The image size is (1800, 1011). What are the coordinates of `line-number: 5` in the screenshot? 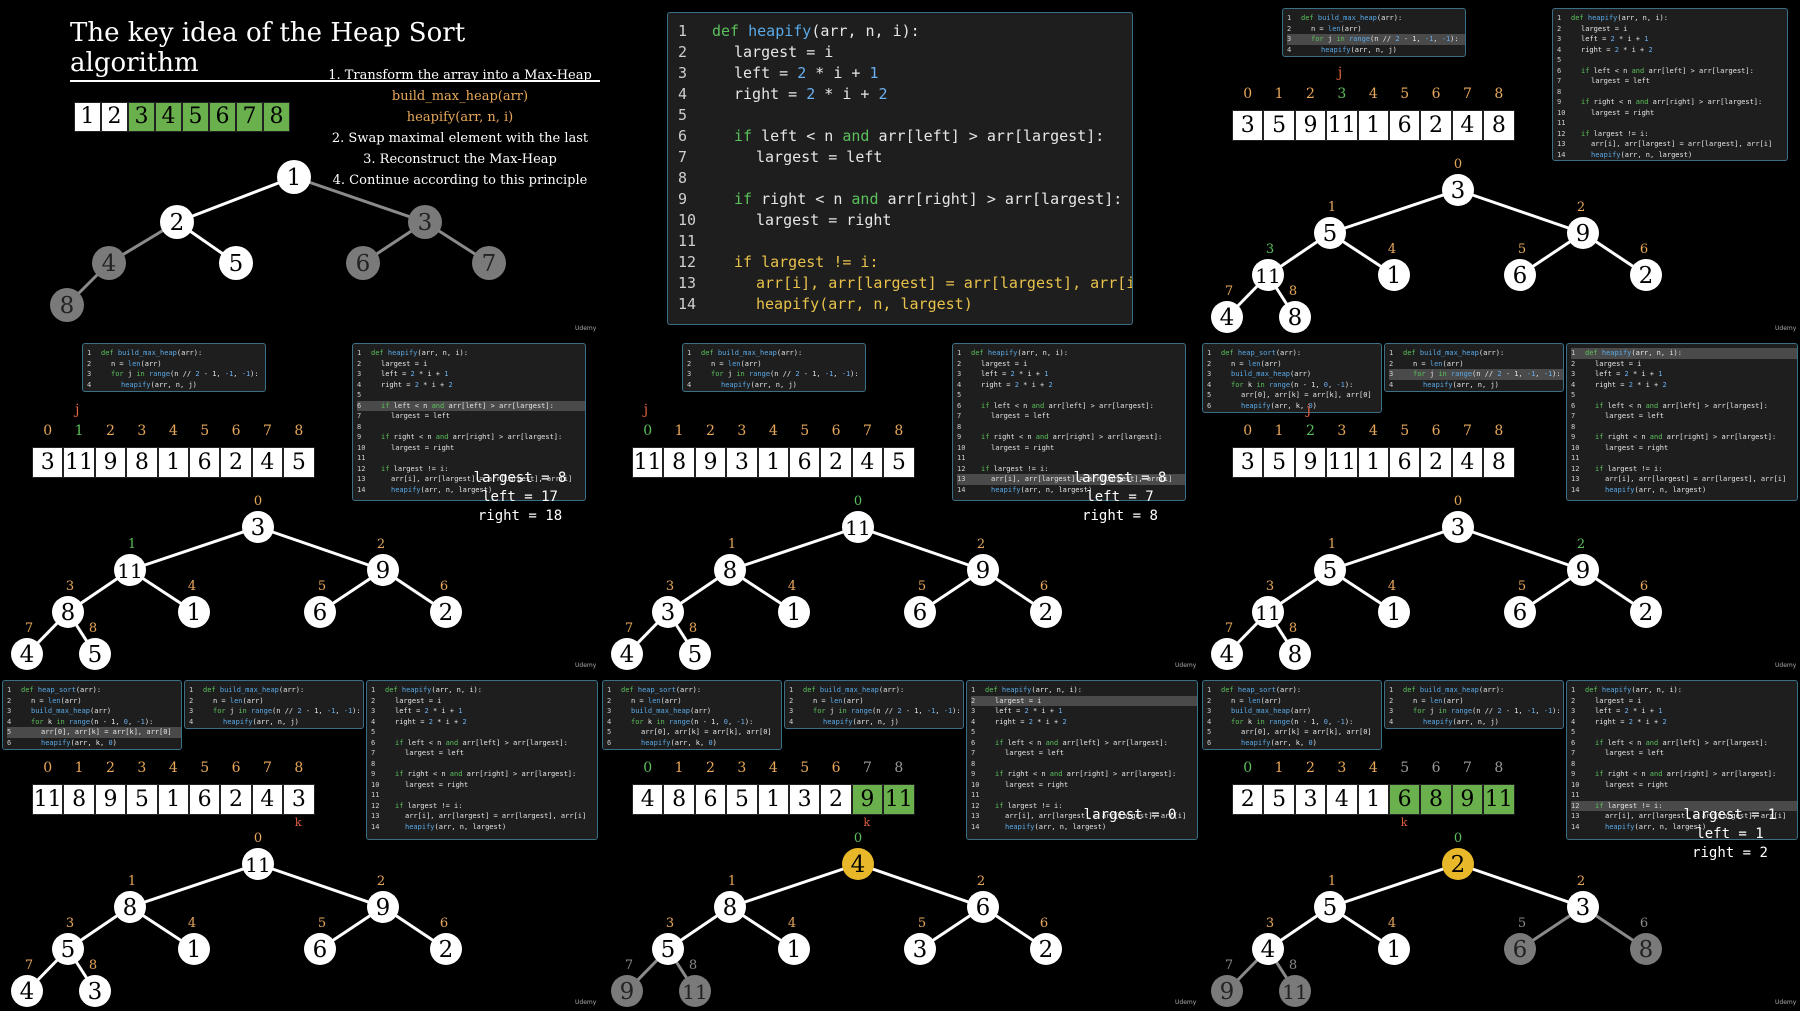 It's located at (683, 115).